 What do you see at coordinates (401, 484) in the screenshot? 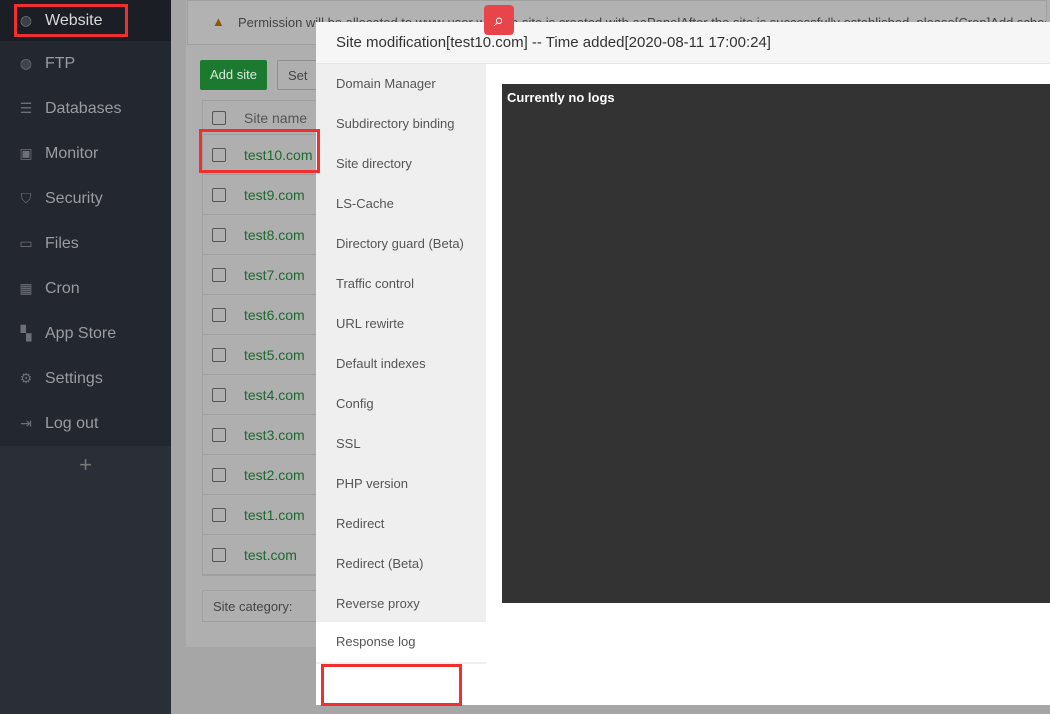
I see `menu-item-php-version: PHP version` at bounding box center [401, 484].